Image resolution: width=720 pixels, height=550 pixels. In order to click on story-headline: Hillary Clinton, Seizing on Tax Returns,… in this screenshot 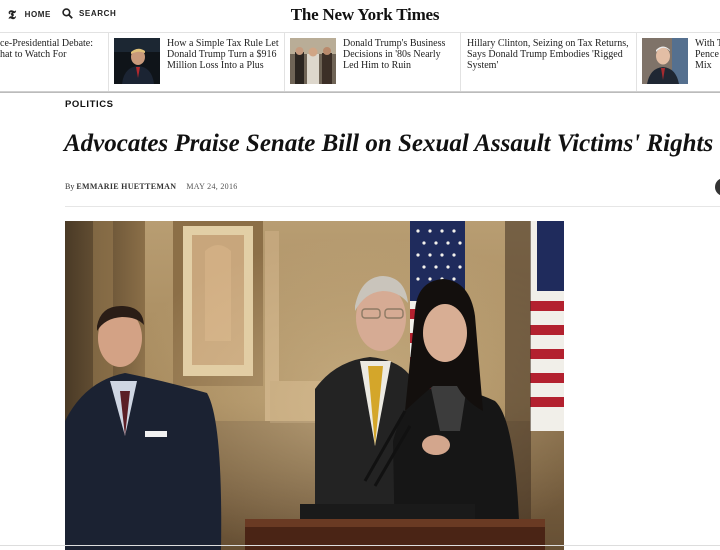, I will do `click(548, 55)`.